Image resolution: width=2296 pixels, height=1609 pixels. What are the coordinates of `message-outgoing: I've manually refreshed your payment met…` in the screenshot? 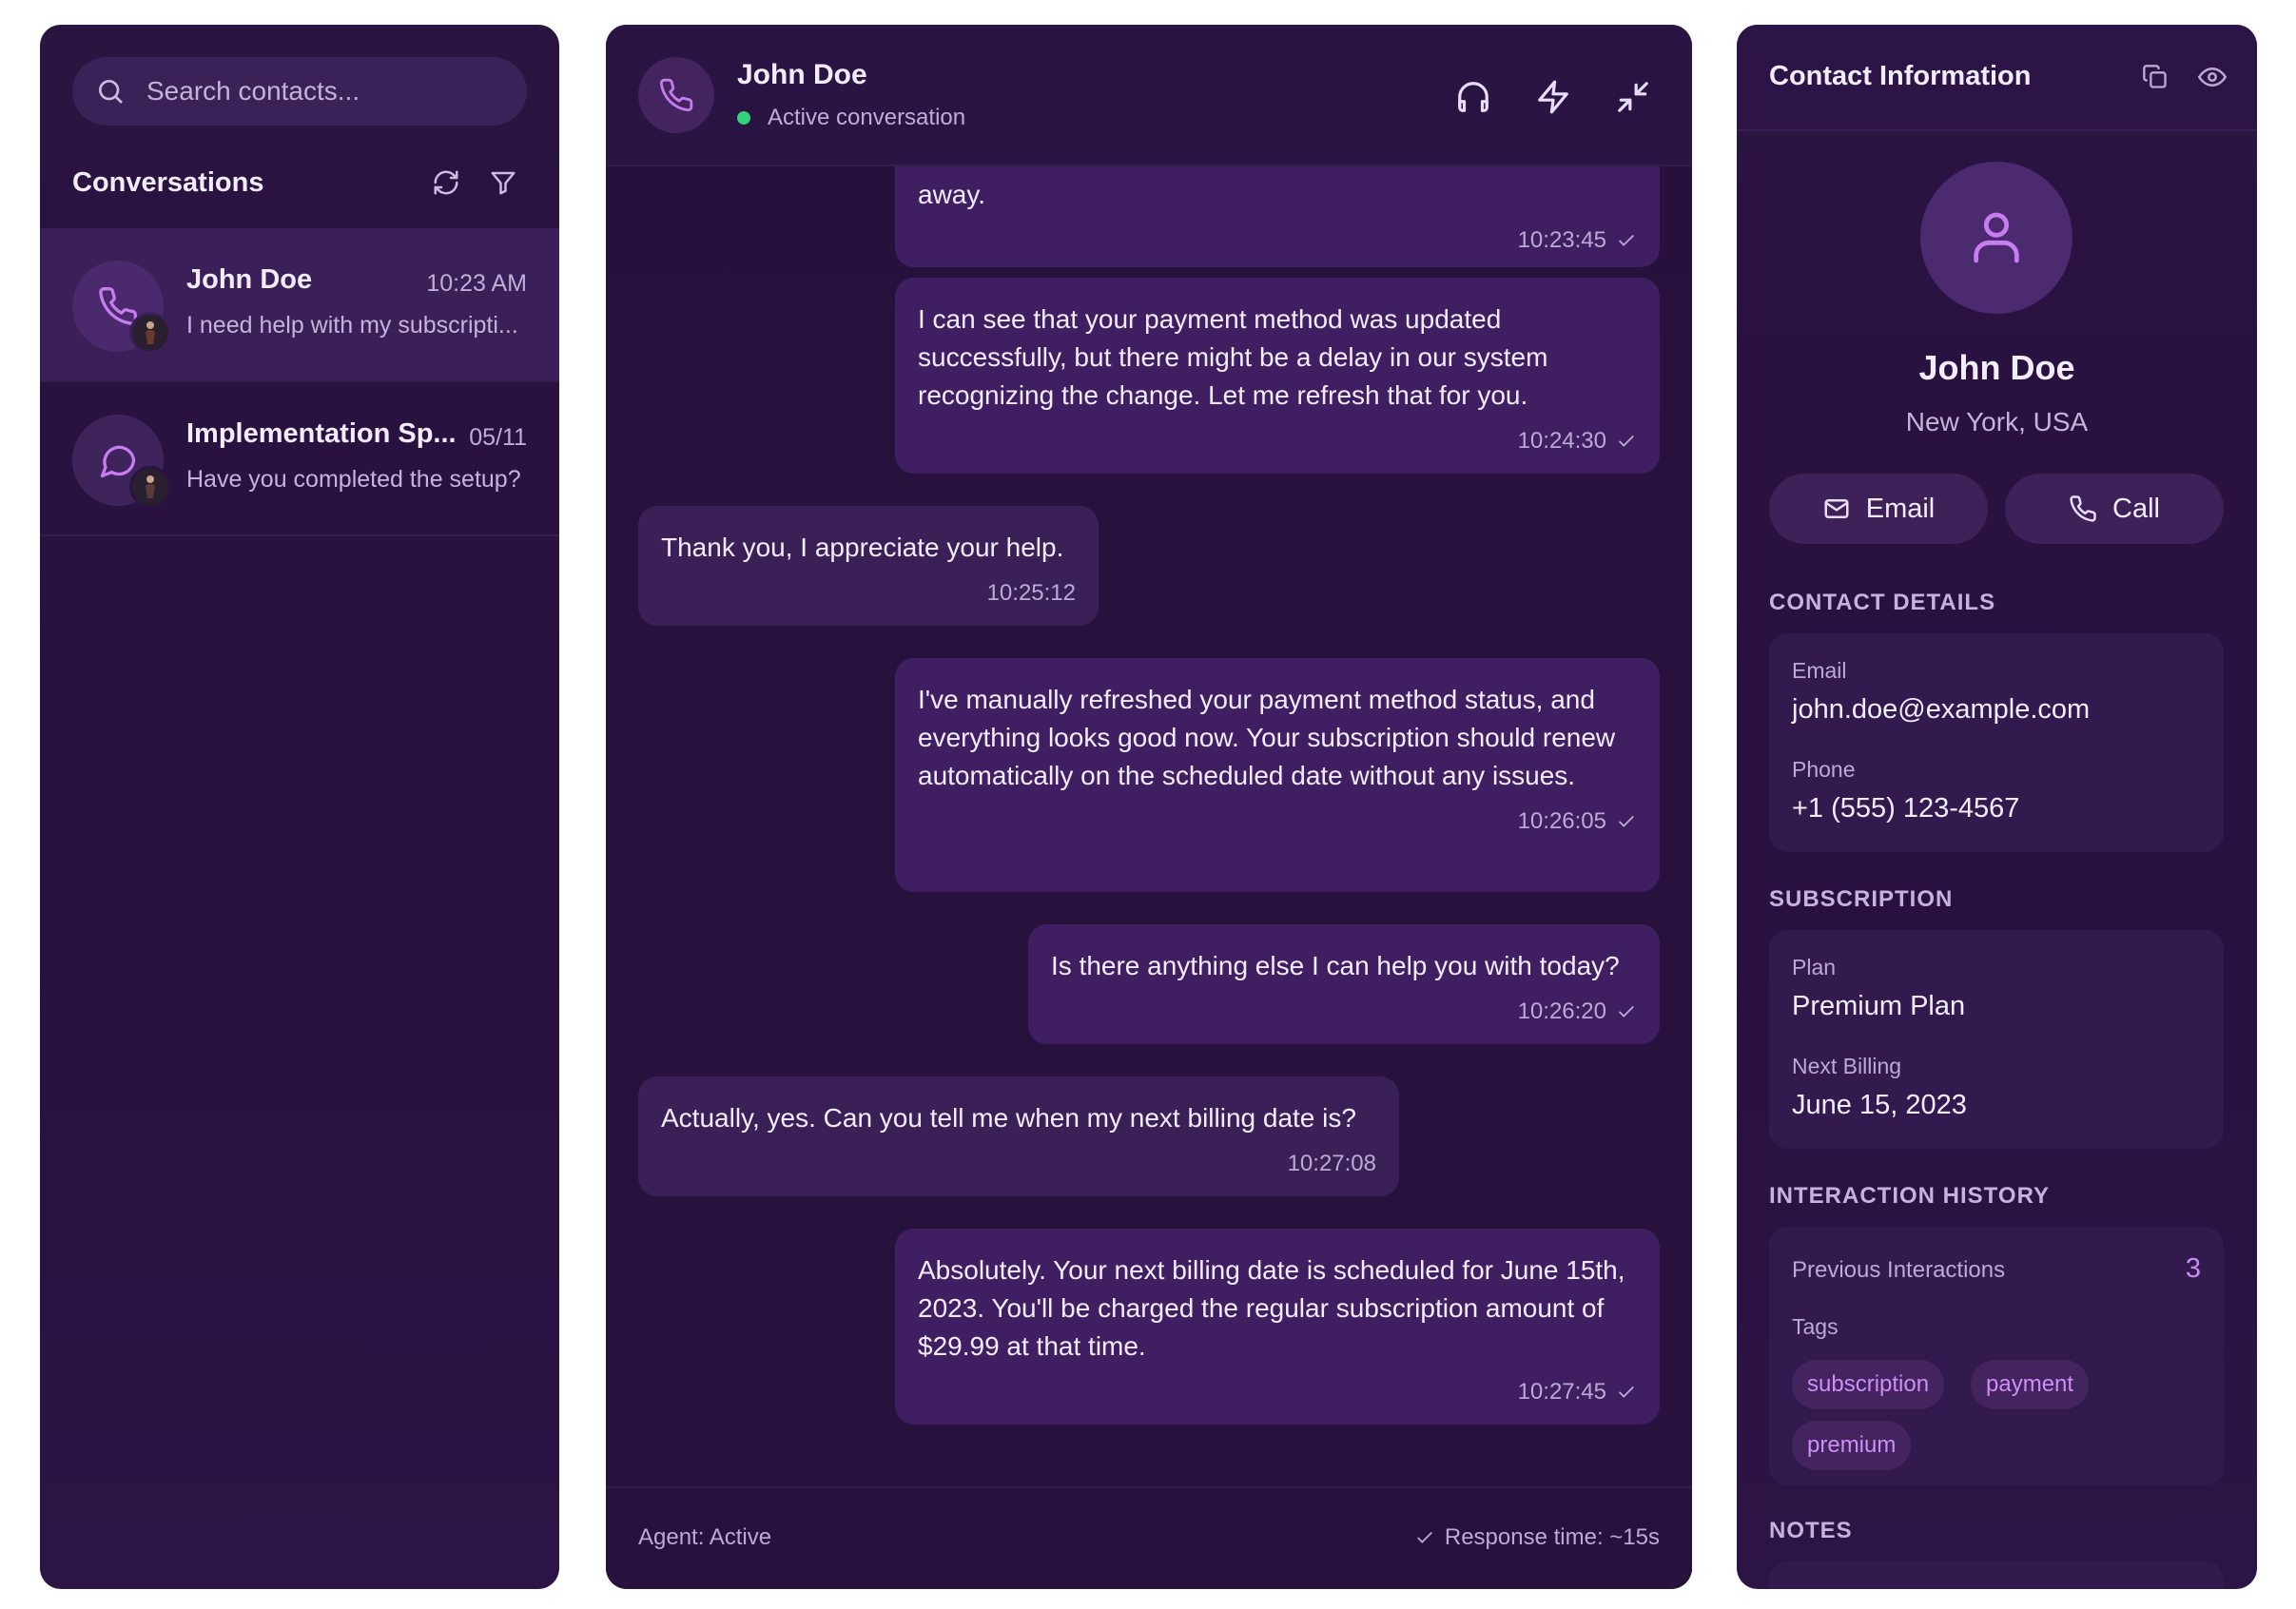 It's located at (1278, 775).